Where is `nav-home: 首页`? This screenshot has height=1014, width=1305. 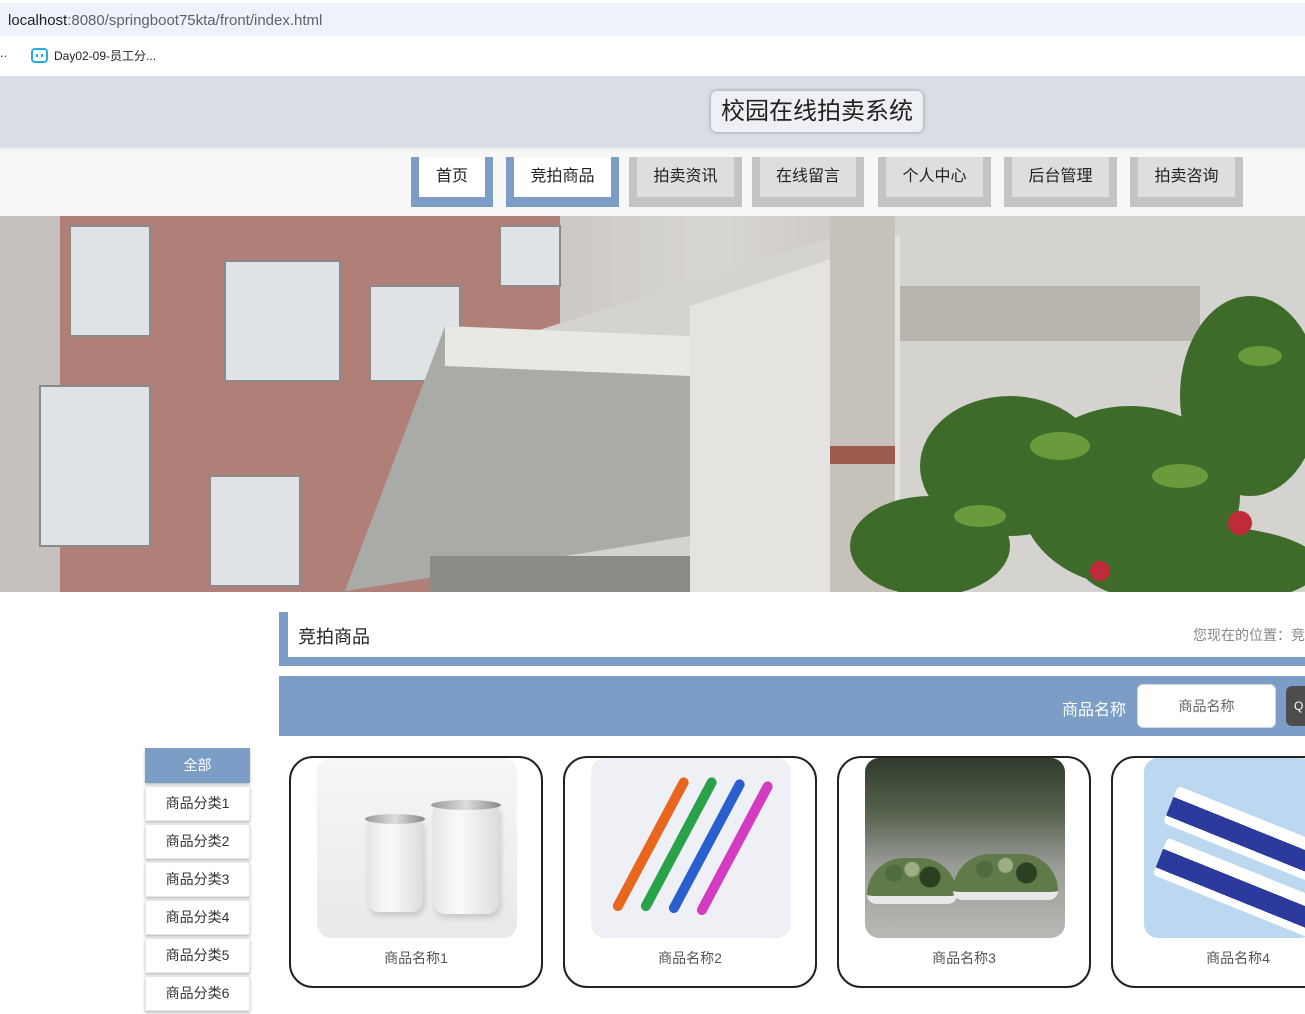
nav-home: 首页 is located at coordinates (452, 182).